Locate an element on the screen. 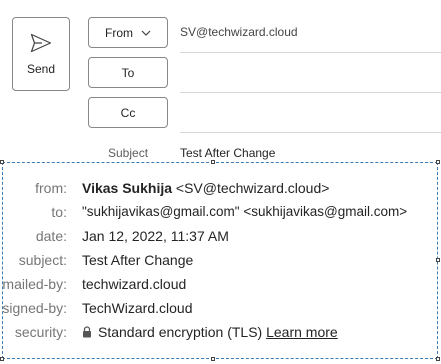 This screenshot has height=364, width=441. detail-label: date: is located at coordinates (51, 236).